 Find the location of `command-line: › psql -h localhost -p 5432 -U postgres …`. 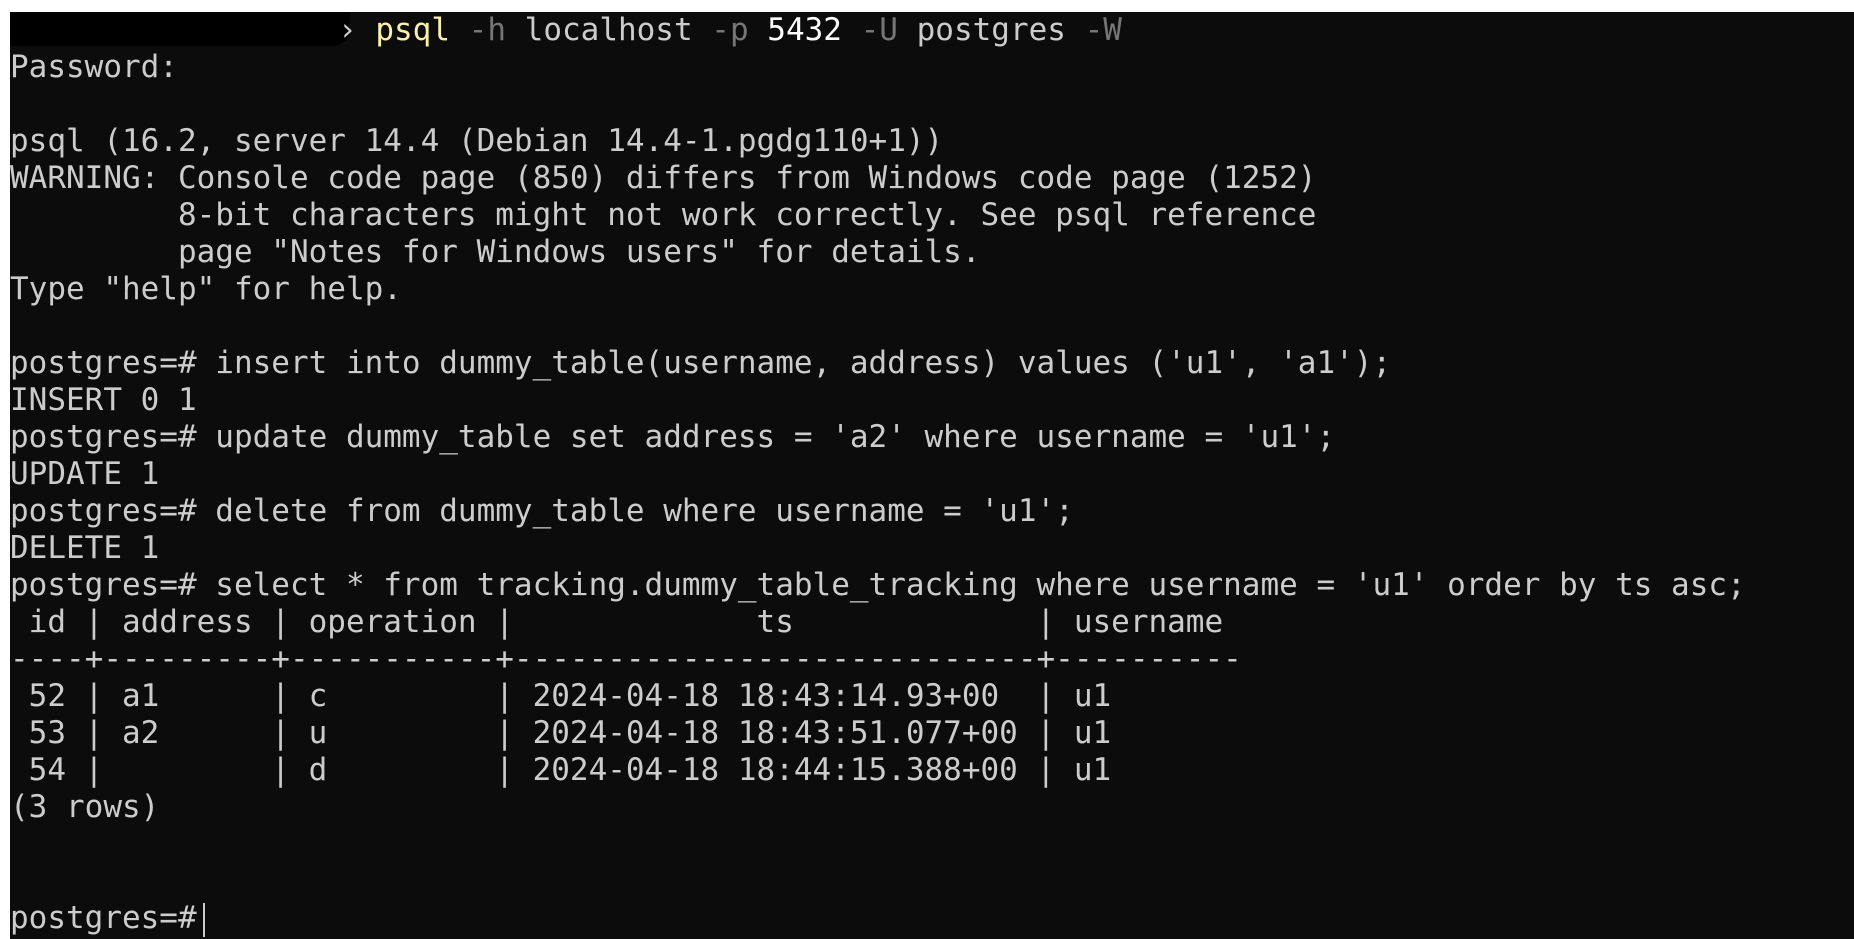

command-line: › psql -h localhost -p 5432 -U postgres … is located at coordinates (566, 30).